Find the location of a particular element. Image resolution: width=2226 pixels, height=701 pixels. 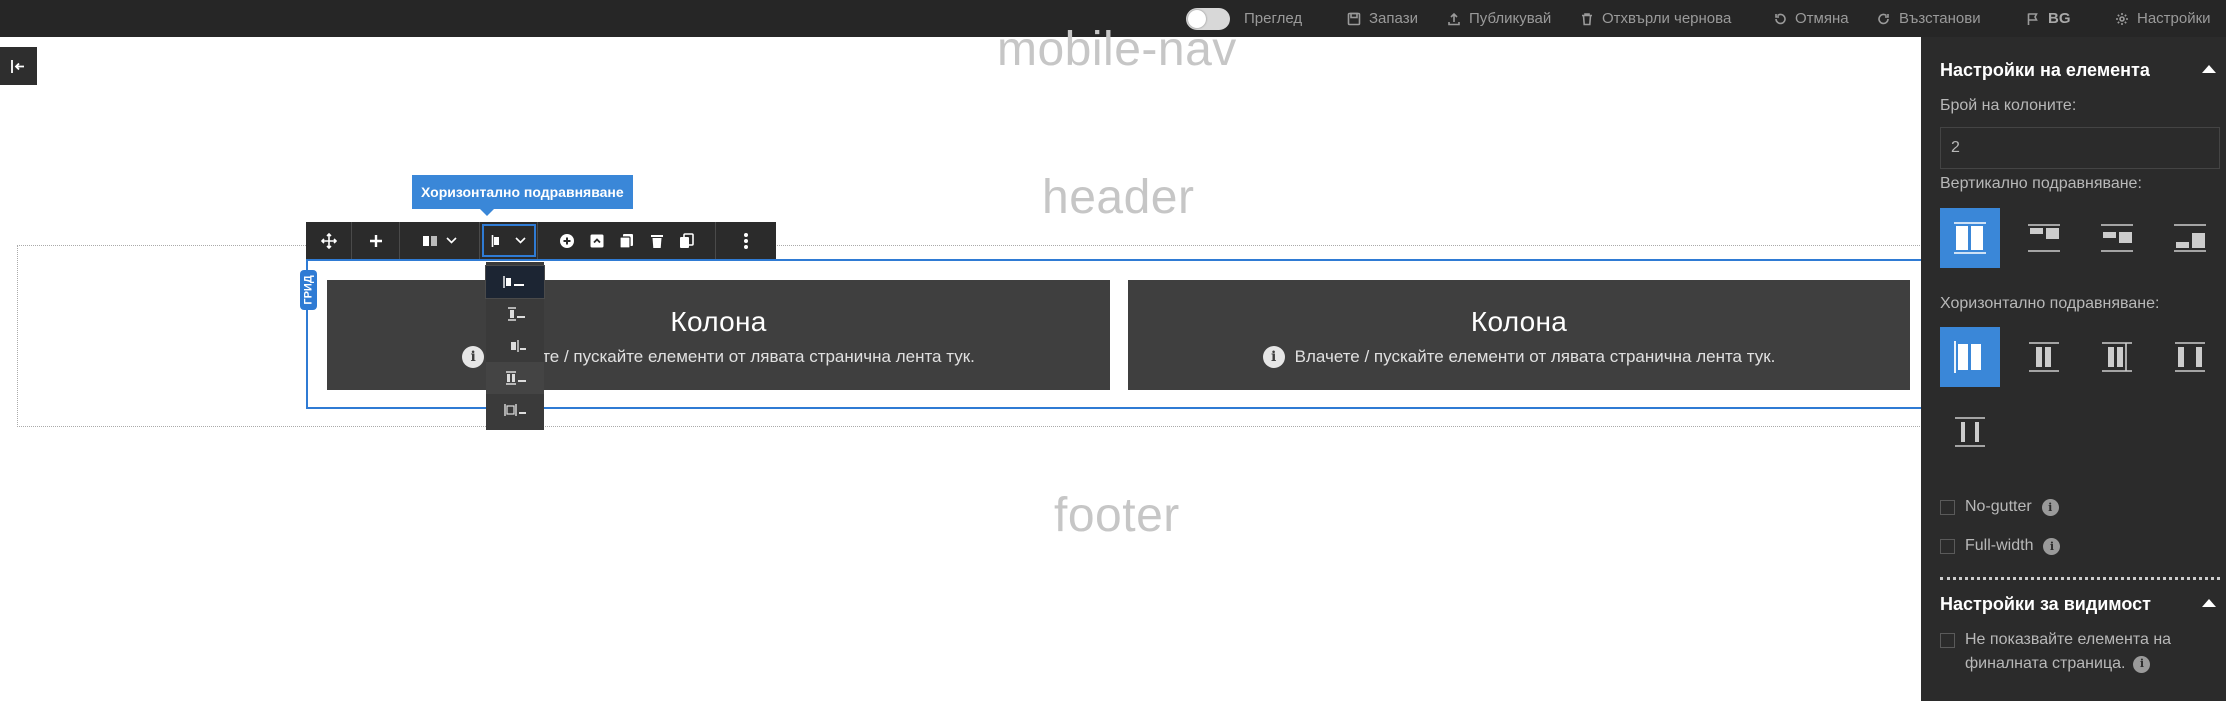

save-button: Запази is located at coordinates (1382, 18).